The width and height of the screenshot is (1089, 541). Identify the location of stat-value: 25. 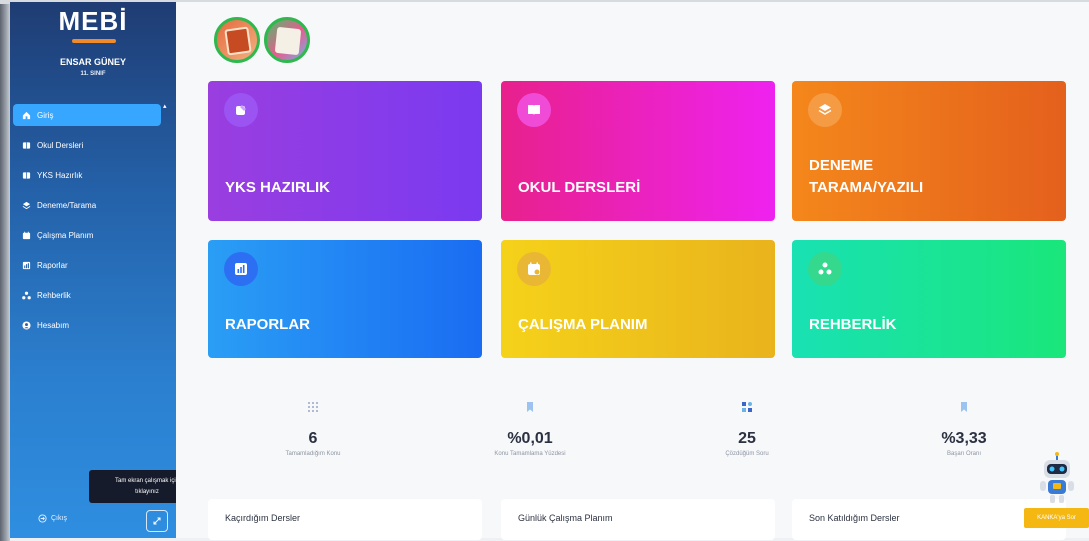
(747, 438).